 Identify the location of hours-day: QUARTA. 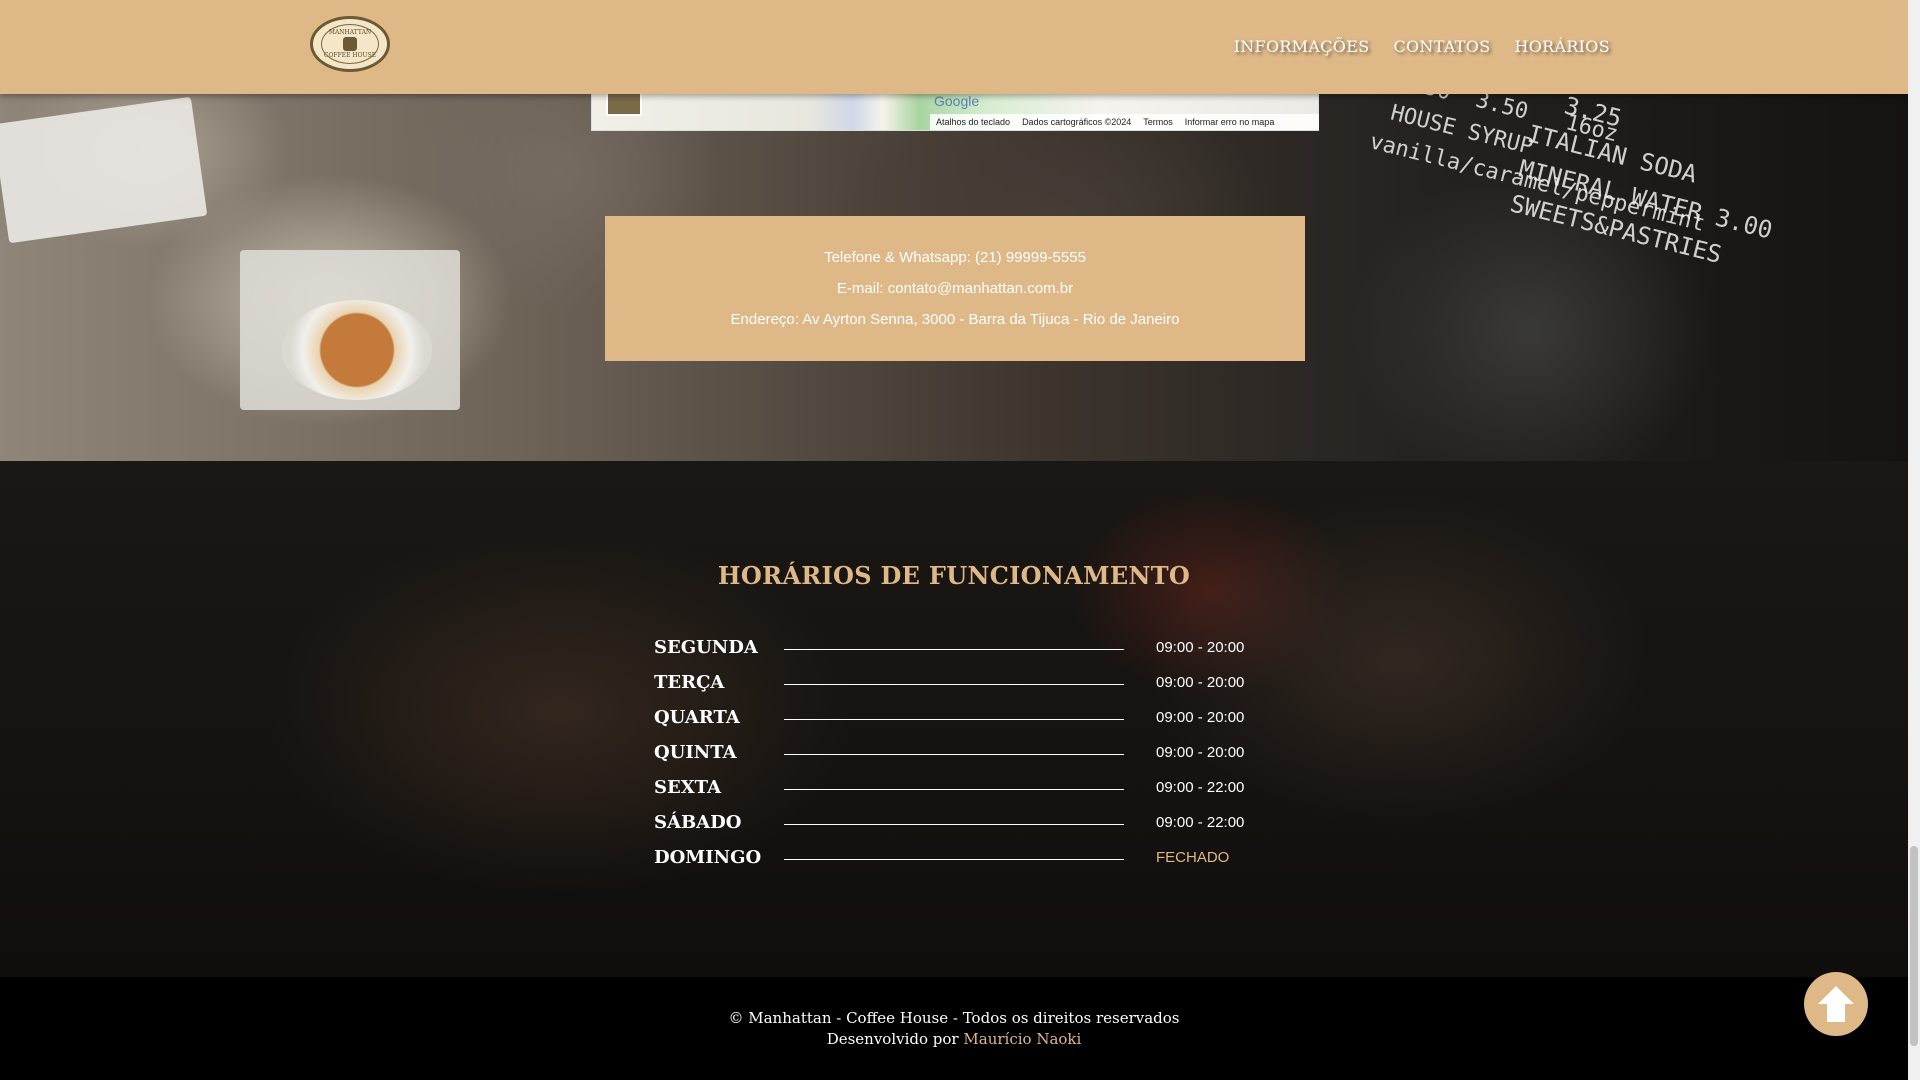
(697, 717).